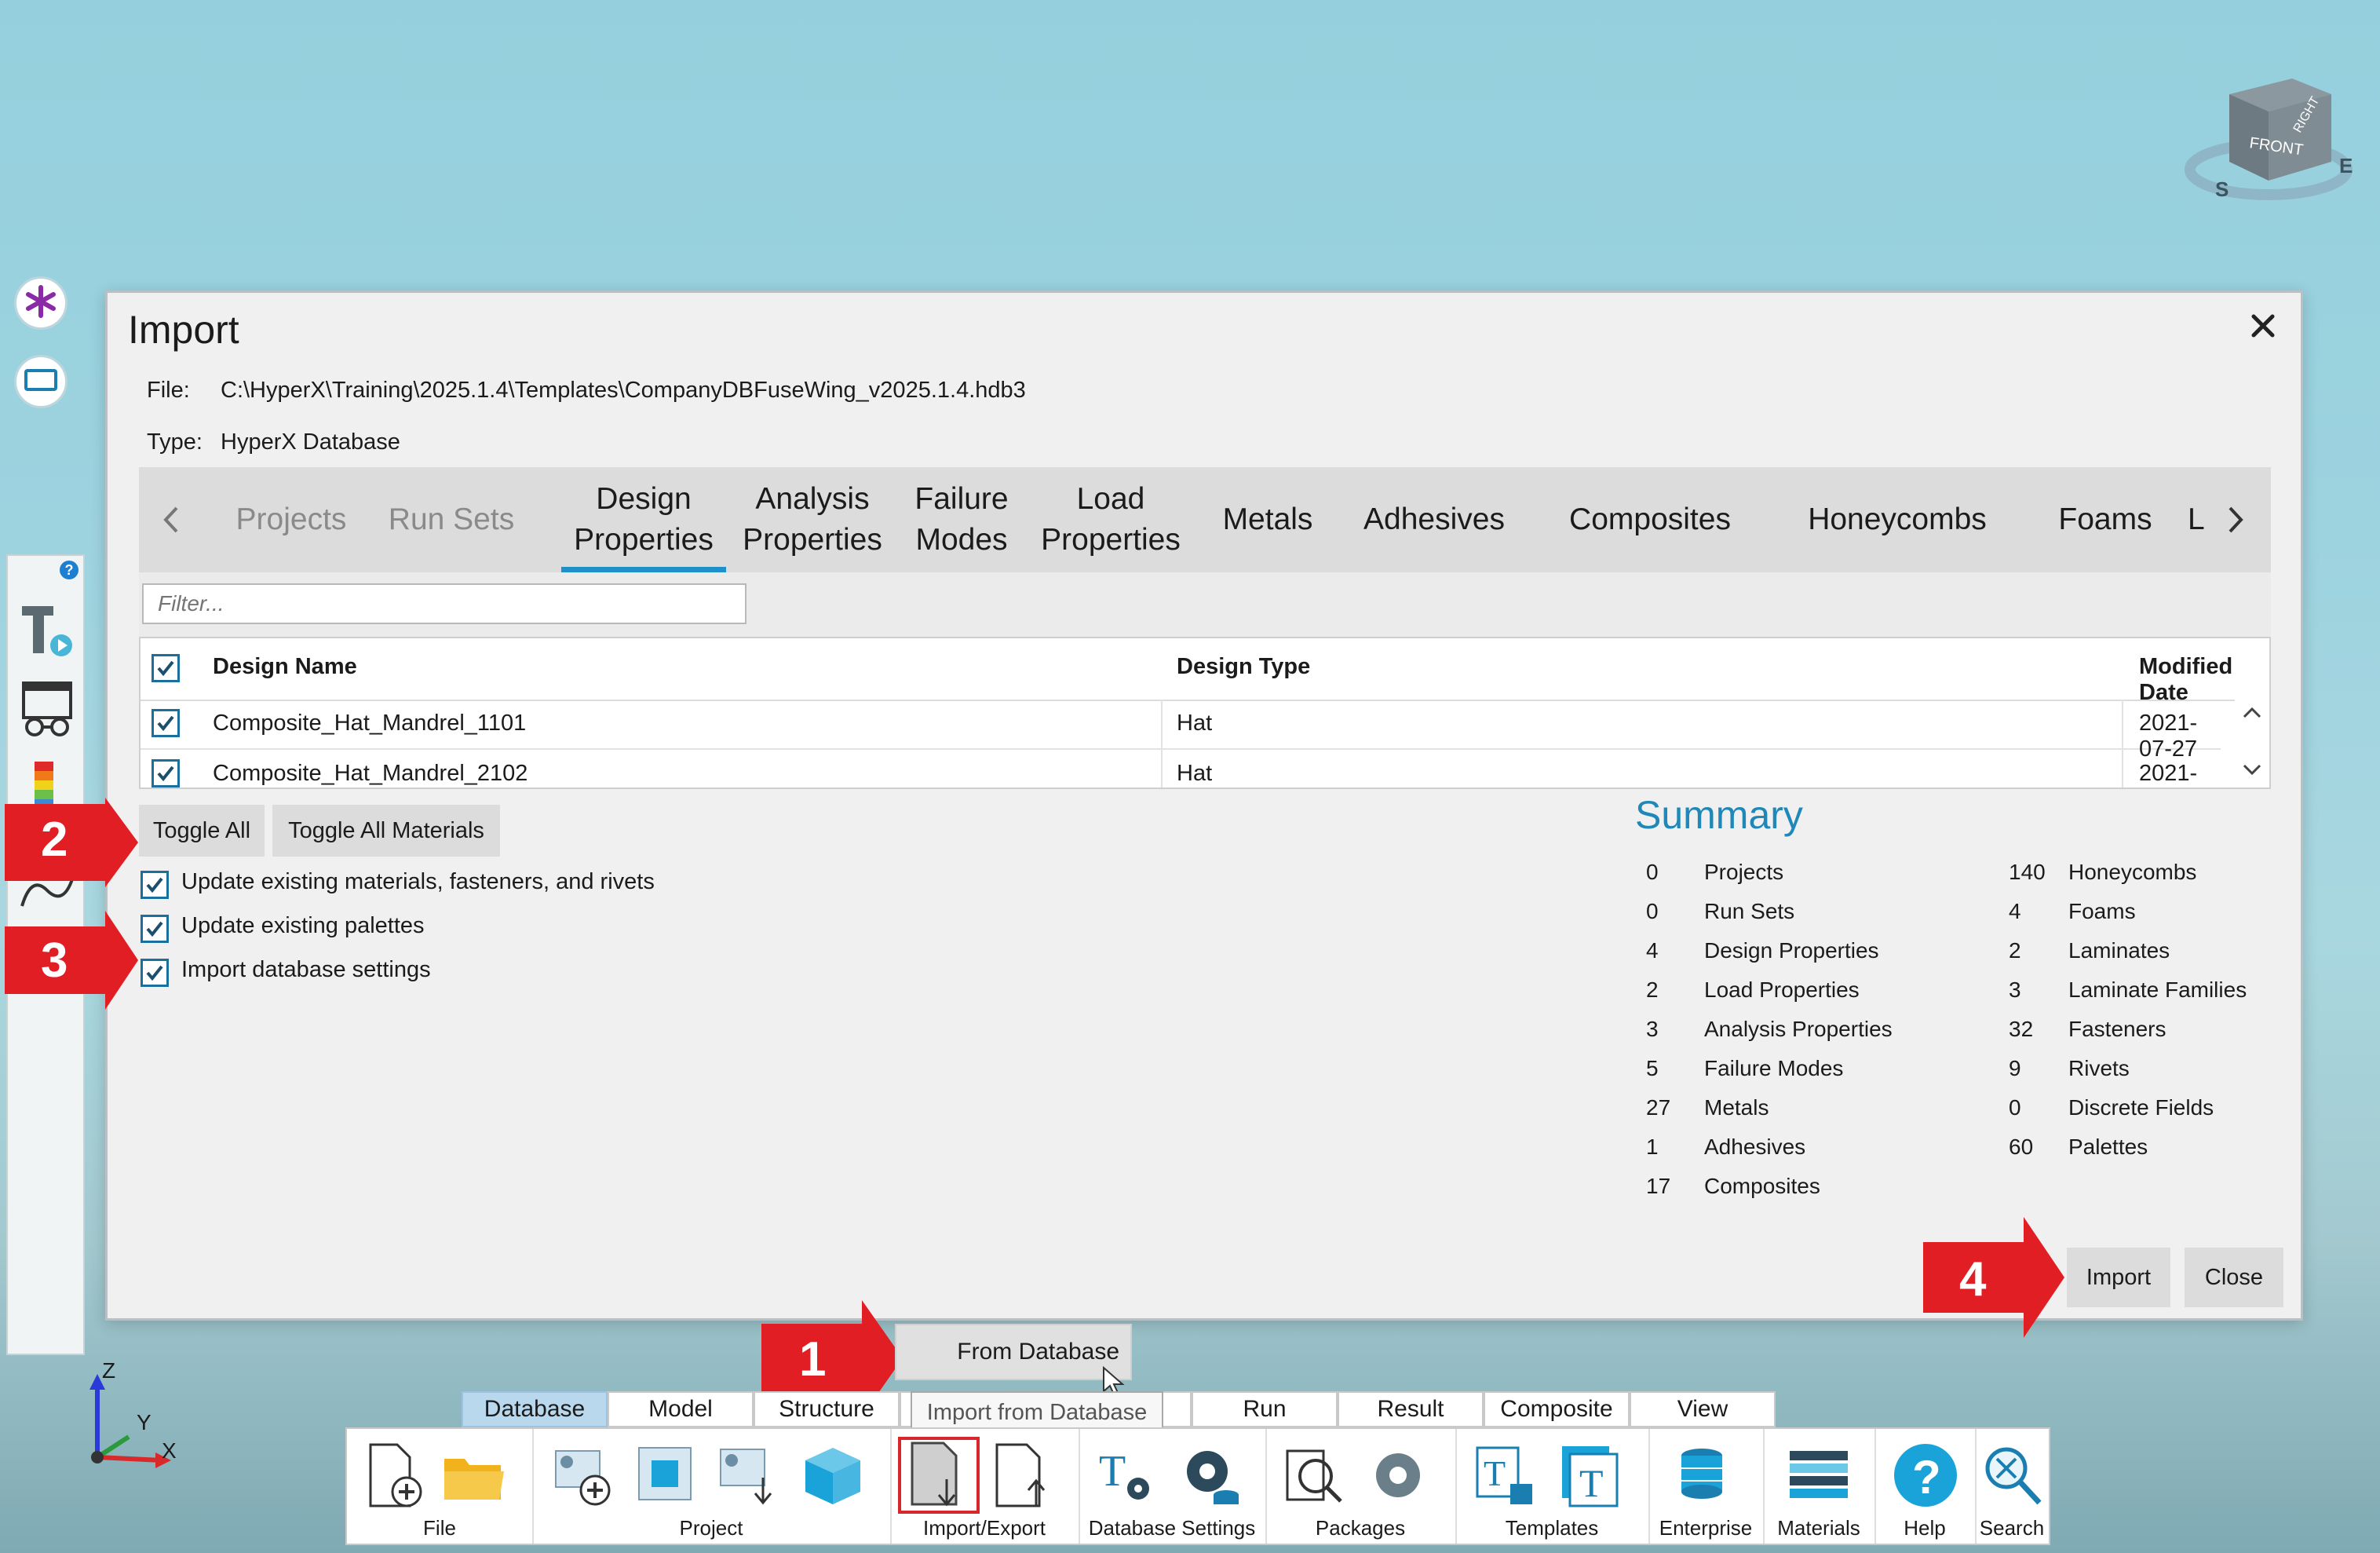 The image size is (2380, 1553). I want to click on ribbon-tab-run: Run, so click(1265, 1409).